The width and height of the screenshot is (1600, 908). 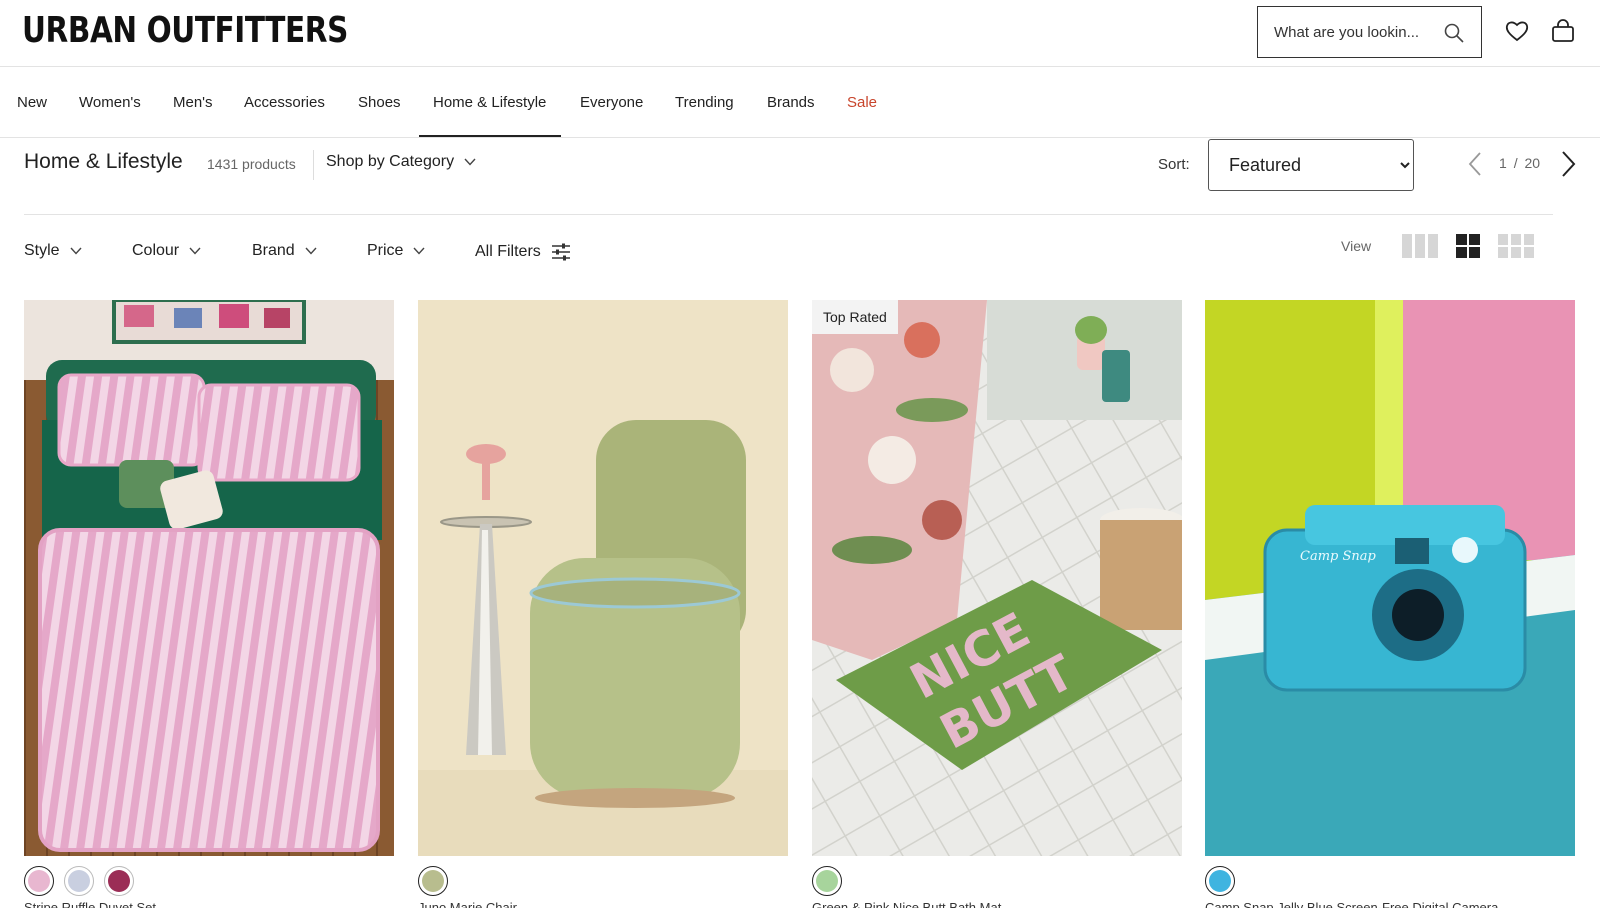 I want to click on product-card: NICE BUTT Top Rated, so click(x=997, y=578).